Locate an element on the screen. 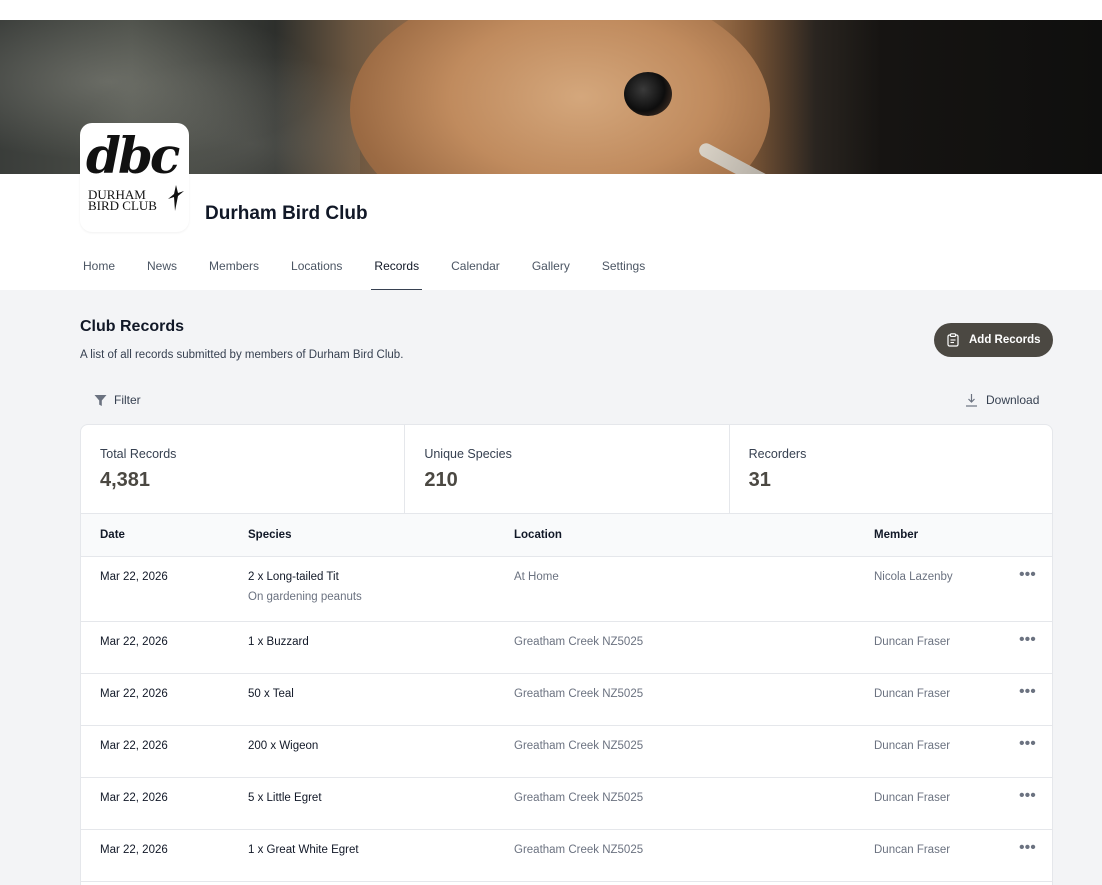  table-header: Date Species Location Member is located at coordinates (566, 535).